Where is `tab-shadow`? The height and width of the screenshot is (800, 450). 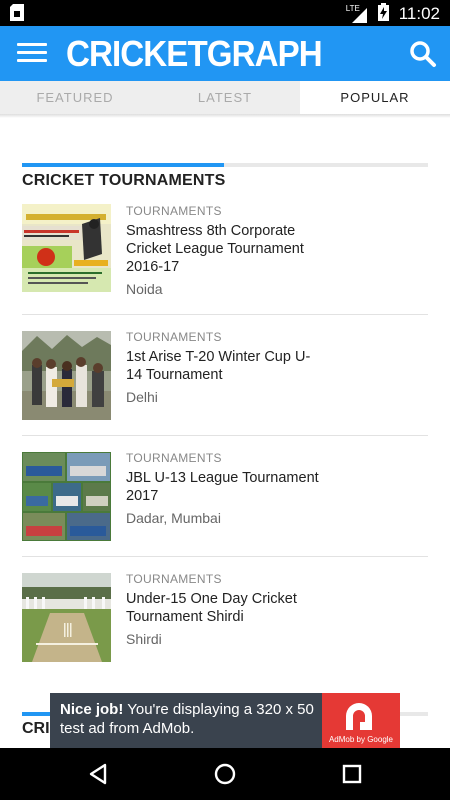 tab-shadow is located at coordinates (225, 116).